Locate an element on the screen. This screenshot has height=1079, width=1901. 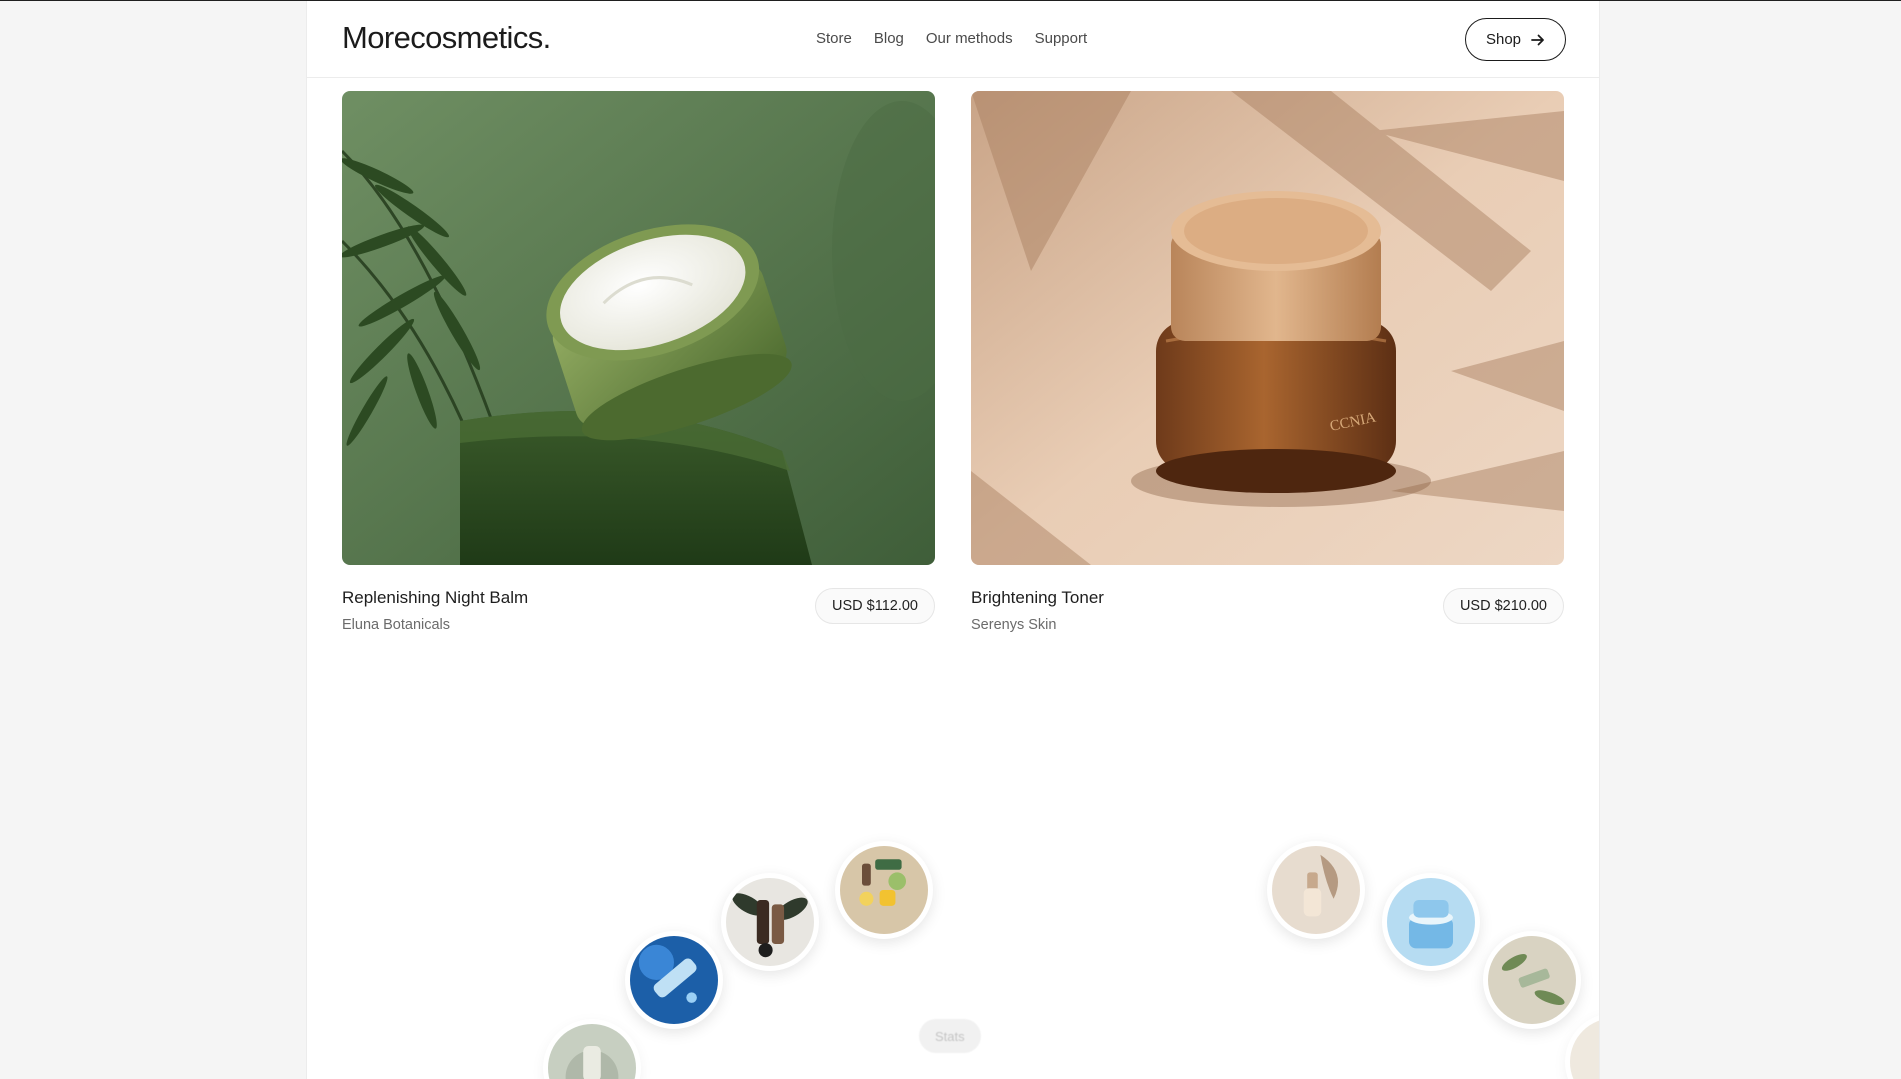
thumbnail-blue-cream-jar is located at coordinates (1431, 922).